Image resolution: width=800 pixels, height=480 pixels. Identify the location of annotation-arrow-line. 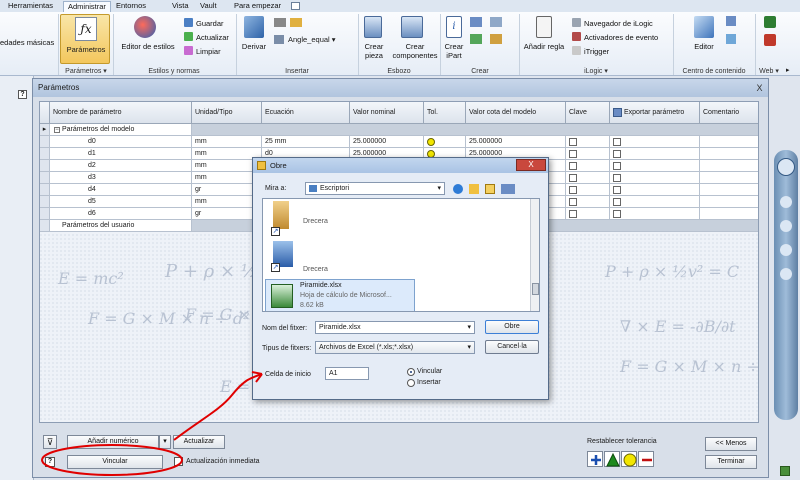
(218, 407).